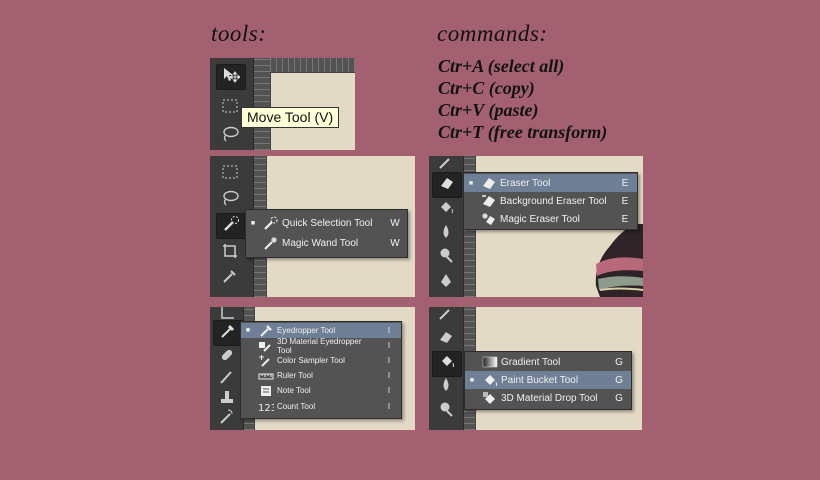 This screenshot has width=820, height=480. I want to click on menu-item-paint-bucket: ■ Paint Bucket Tool G, so click(548, 380).